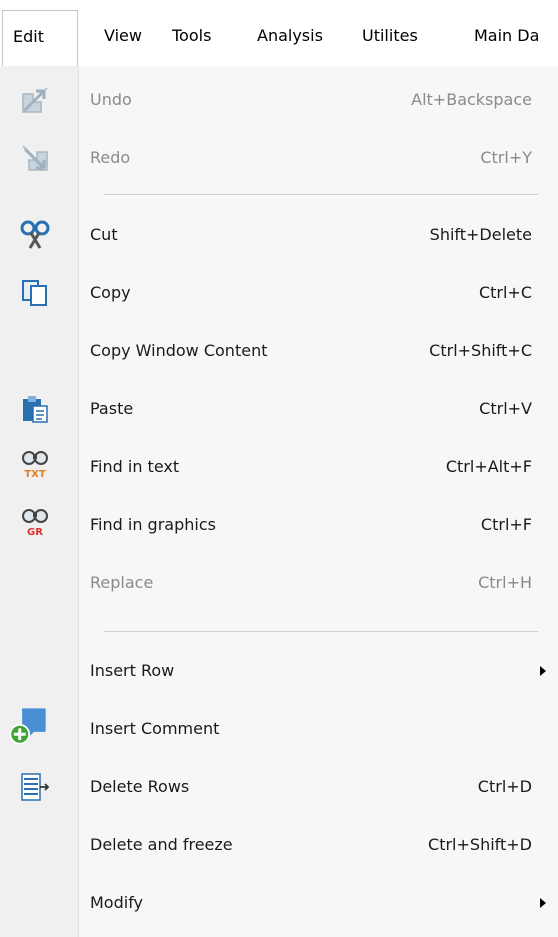 The height and width of the screenshot is (937, 558). What do you see at coordinates (506, 157) in the screenshot?
I see `redo-shortcut: Ctrl+Y` at bounding box center [506, 157].